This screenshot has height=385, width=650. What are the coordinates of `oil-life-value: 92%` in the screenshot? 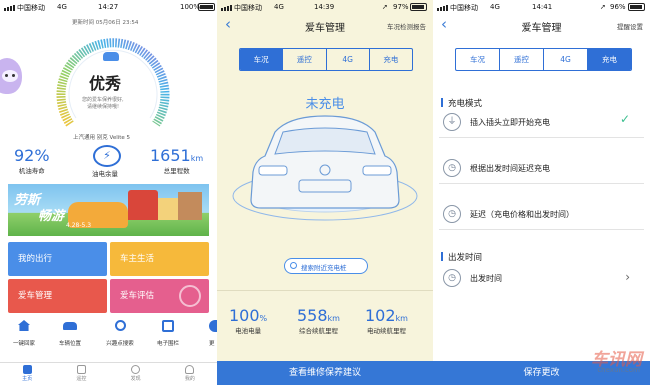 It's located at (32, 155).